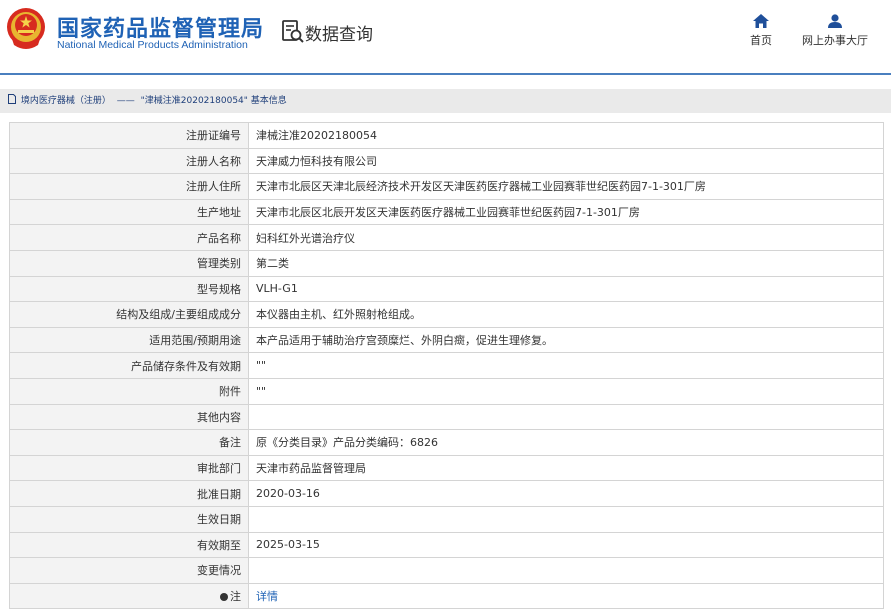 The width and height of the screenshot is (891, 612). What do you see at coordinates (129, 212) in the screenshot?
I see `field-label: 生产地址` at bounding box center [129, 212].